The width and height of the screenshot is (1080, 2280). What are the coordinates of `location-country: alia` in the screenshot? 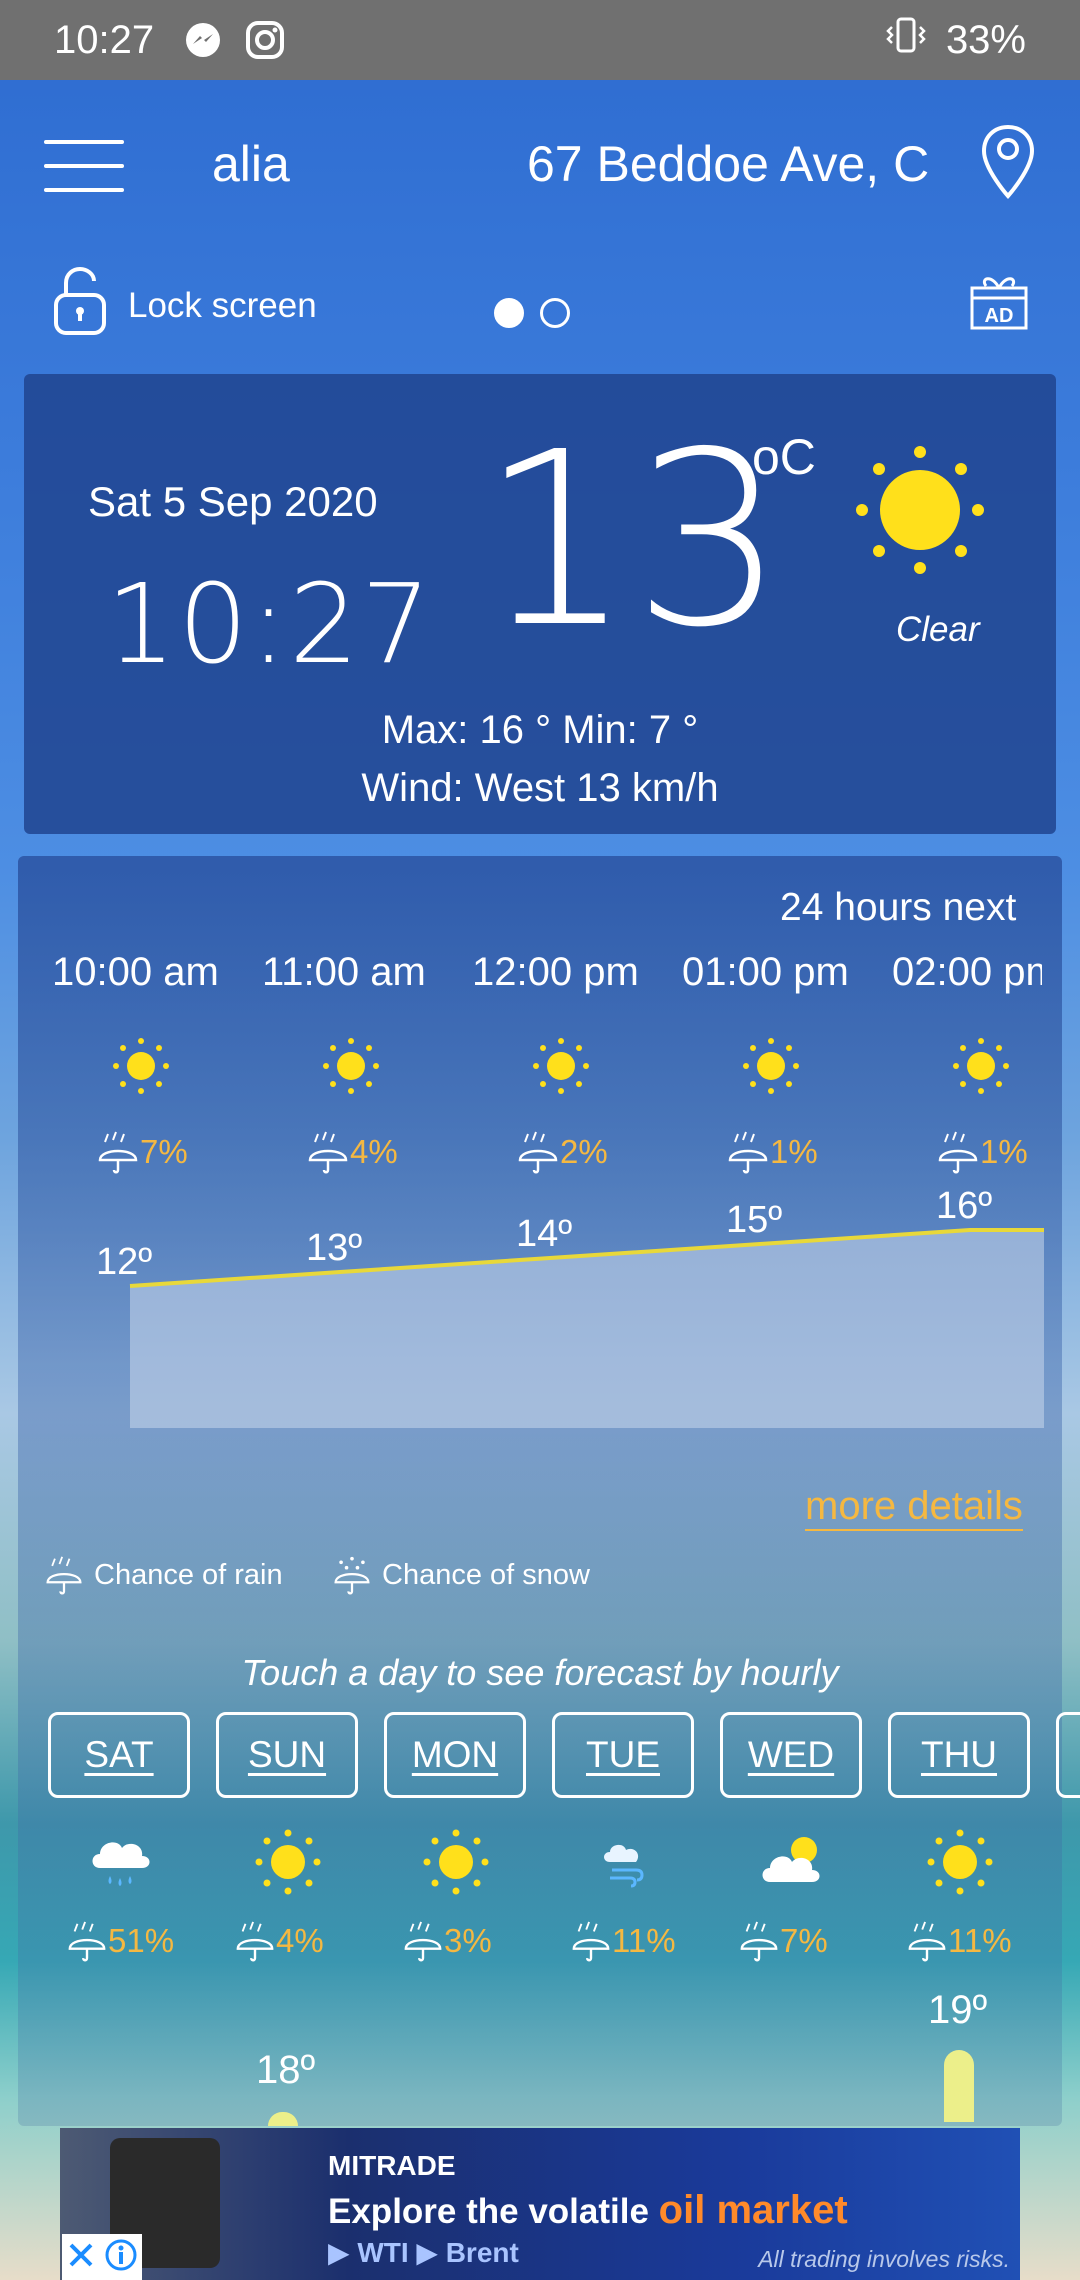 It's located at (262, 164).